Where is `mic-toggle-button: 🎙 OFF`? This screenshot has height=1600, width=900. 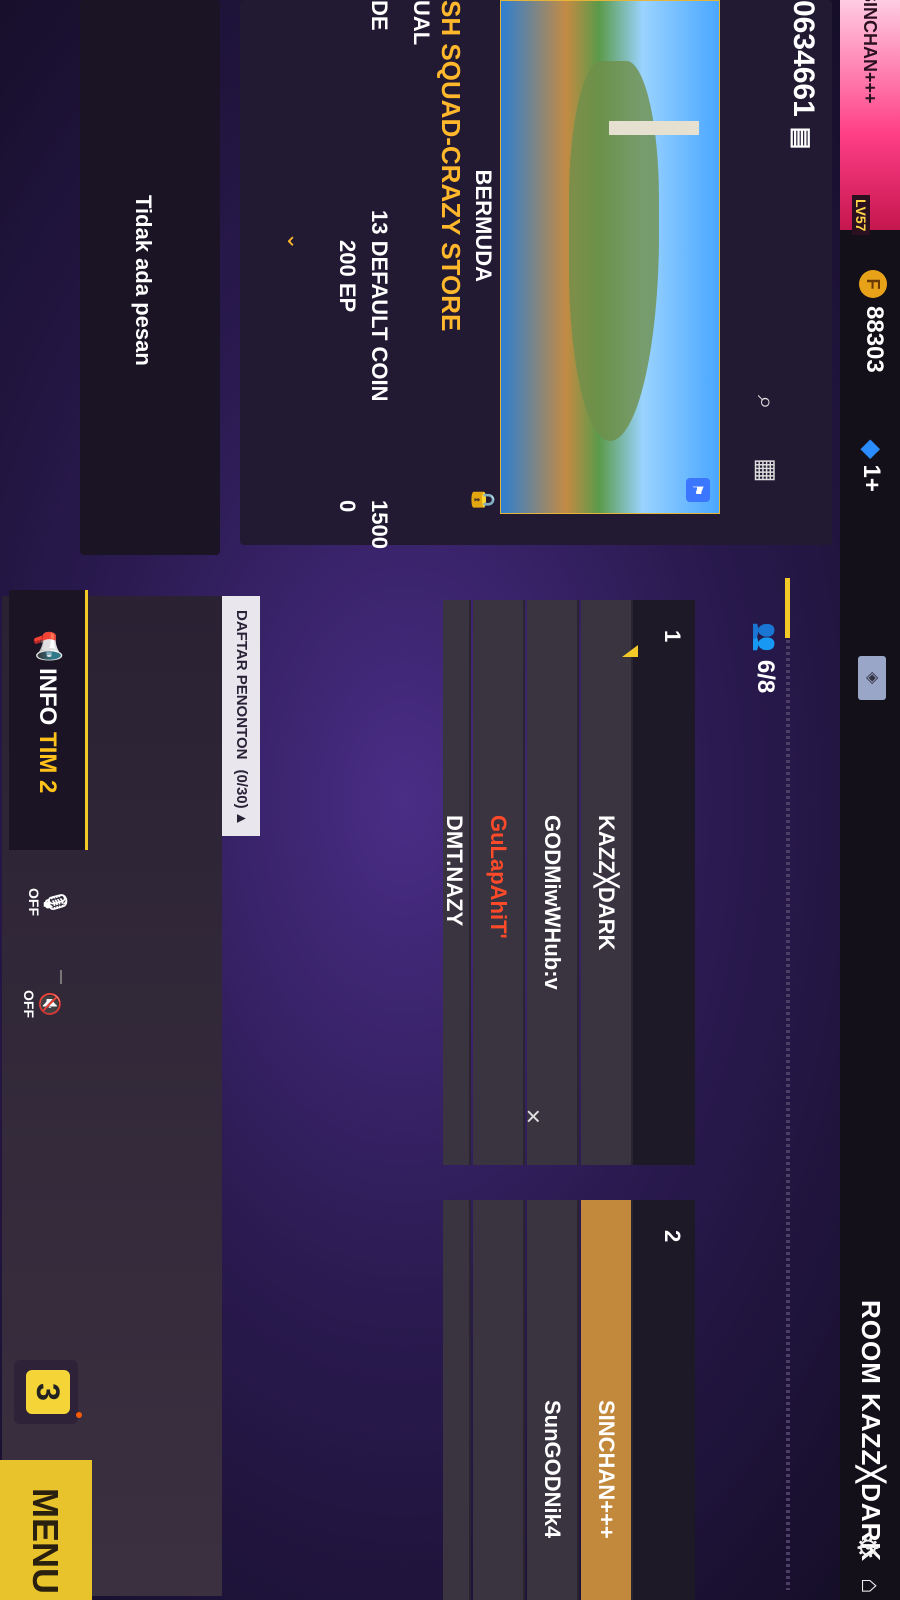 mic-toggle-button: 🎙 OFF is located at coordinates (47, 902).